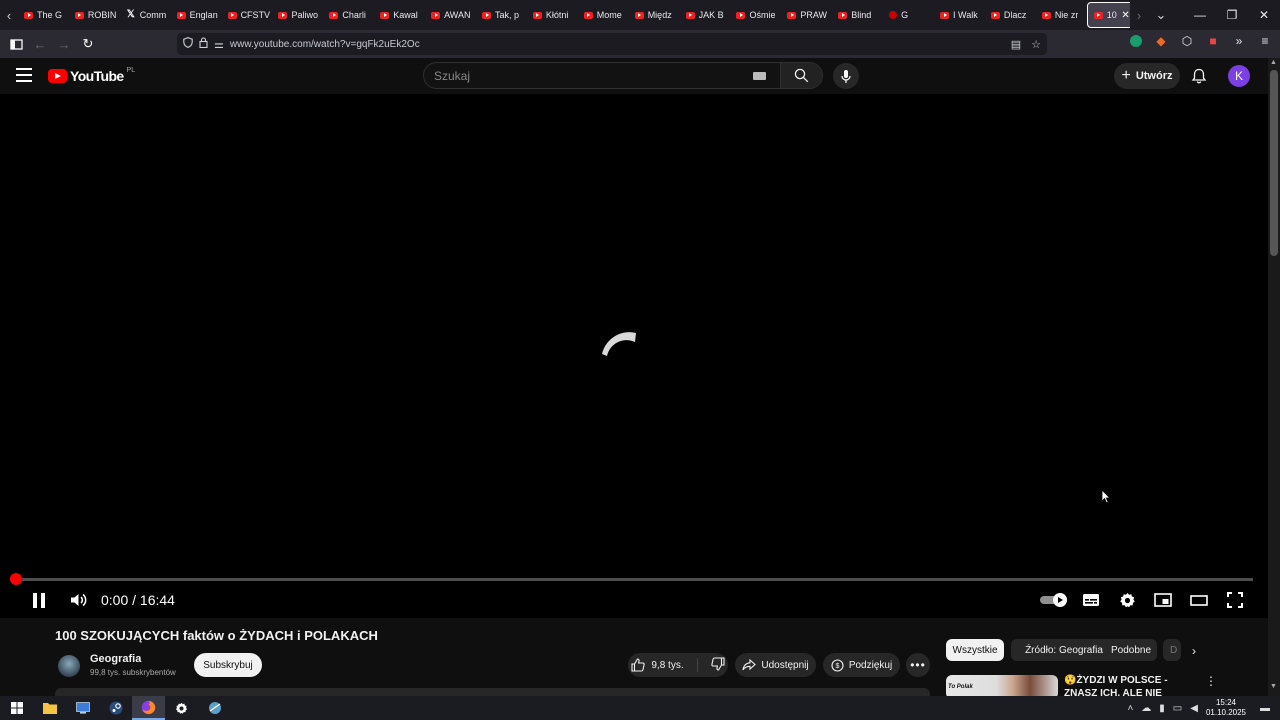  What do you see at coordinates (64, 44) in the screenshot?
I see `forward-icon: →` at bounding box center [64, 44].